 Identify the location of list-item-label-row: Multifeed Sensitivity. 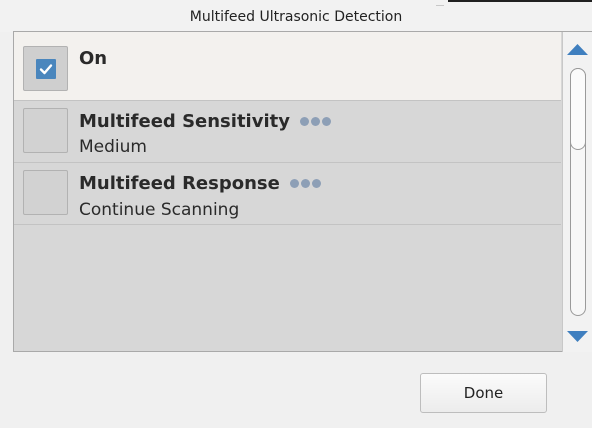
(206, 122).